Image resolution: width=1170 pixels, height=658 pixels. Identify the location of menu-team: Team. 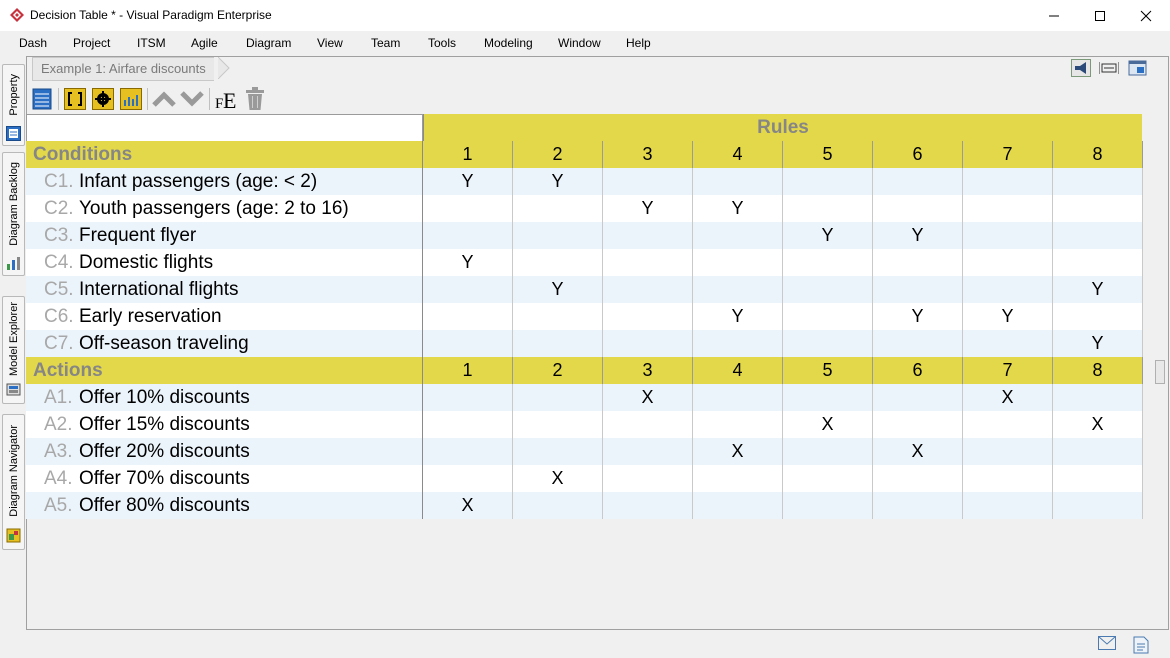
(385, 43).